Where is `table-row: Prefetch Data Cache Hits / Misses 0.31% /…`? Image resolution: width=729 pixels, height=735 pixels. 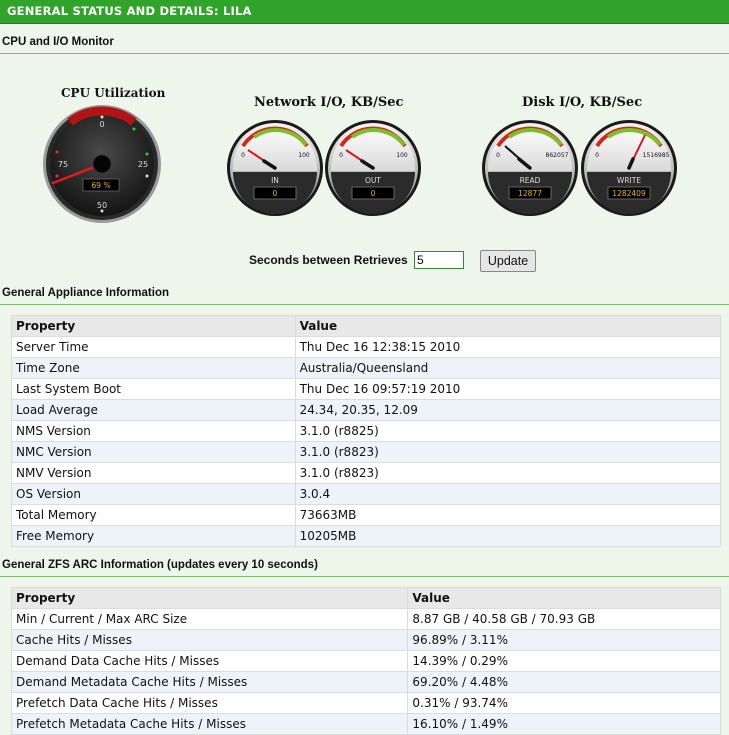 table-row: Prefetch Data Cache Hits / Misses 0.31% /… is located at coordinates (365, 703).